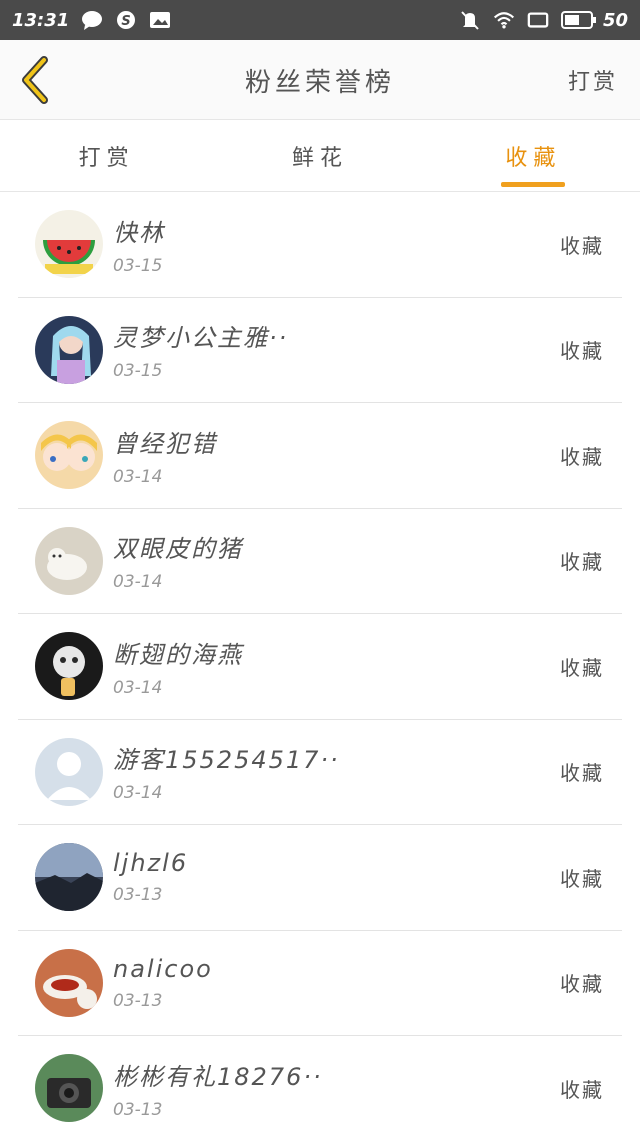 Image resolution: width=640 pixels, height=1138 pixels. I want to click on fan-name: 断翅的海燕, so click(178, 654).